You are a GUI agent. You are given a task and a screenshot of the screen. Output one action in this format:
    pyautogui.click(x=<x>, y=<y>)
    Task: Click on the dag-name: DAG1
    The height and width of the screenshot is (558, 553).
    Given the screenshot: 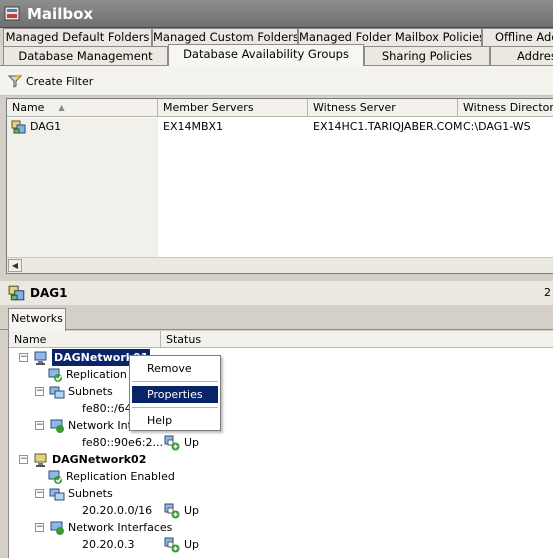 What is the action you would take?
    pyautogui.click(x=46, y=126)
    